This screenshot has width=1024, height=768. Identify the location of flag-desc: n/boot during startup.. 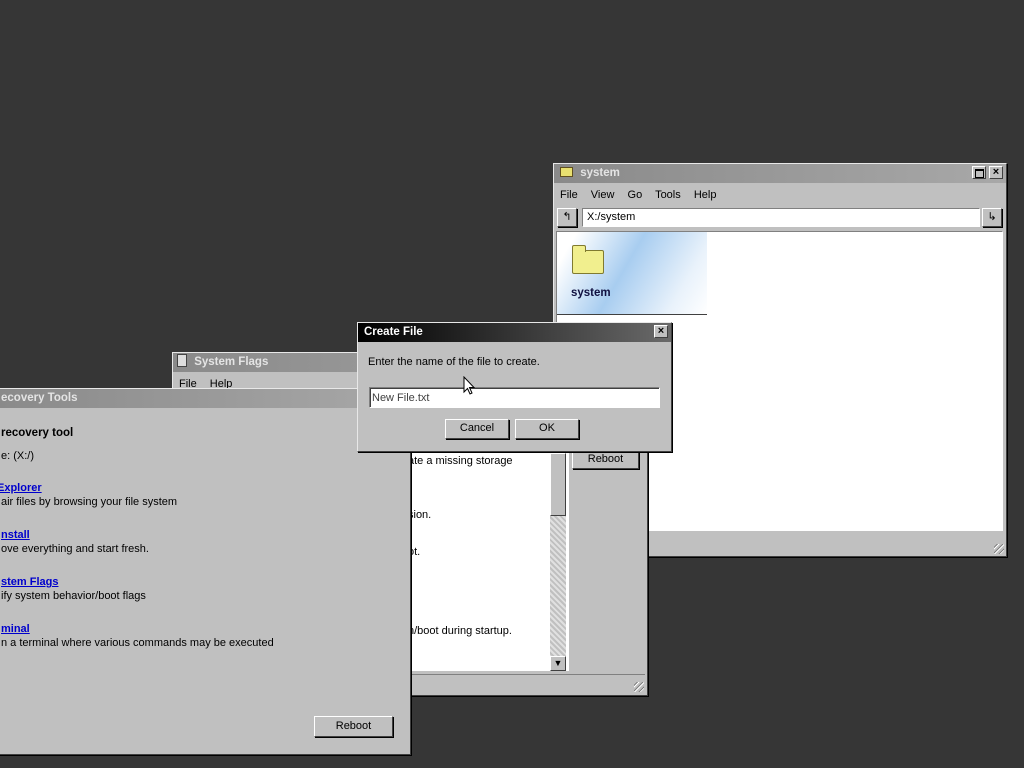
(460, 631).